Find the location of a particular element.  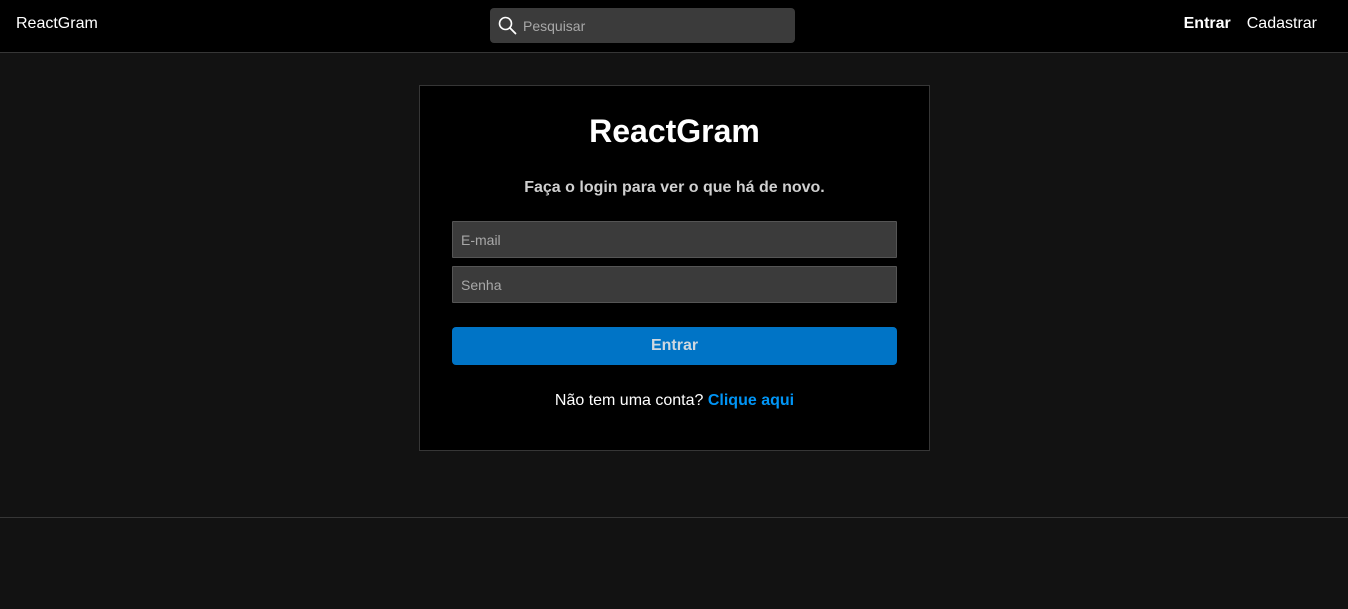

email-field is located at coordinates (674, 239).